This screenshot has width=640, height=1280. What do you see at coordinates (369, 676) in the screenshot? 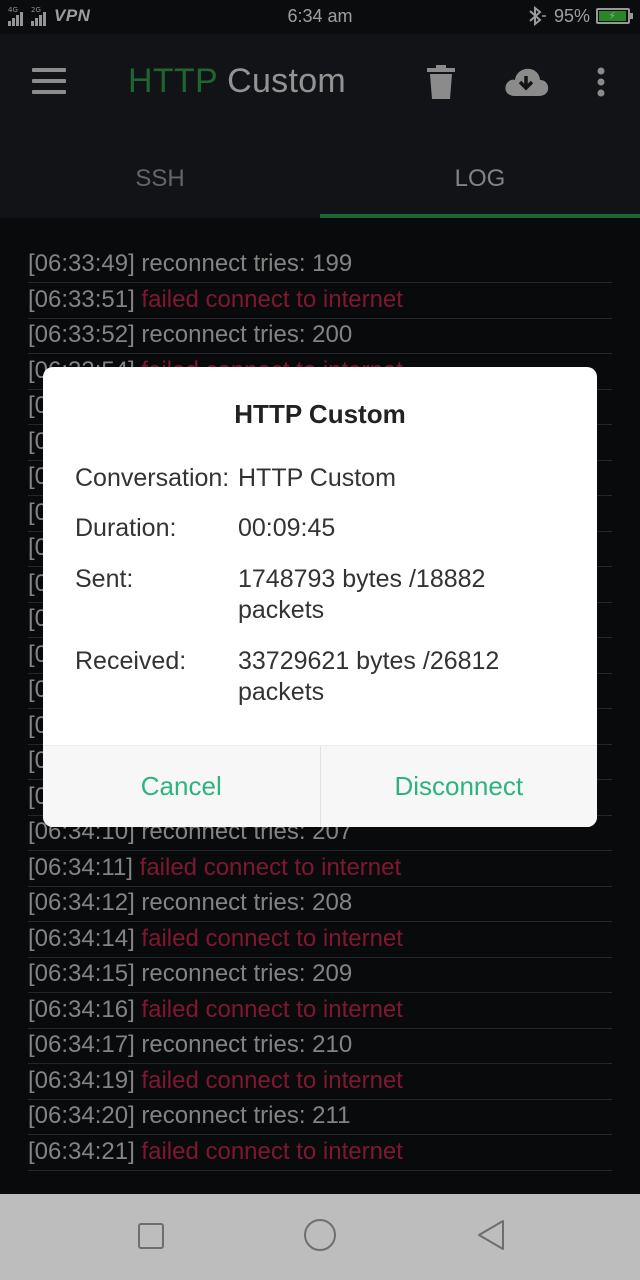
I see `dialog-value: 33729621 bytes /26812 packets` at bounding box center [369, 676].